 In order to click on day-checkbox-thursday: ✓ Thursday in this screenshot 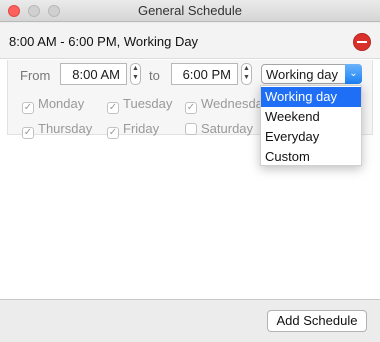, I will do `click(57, 130)`.